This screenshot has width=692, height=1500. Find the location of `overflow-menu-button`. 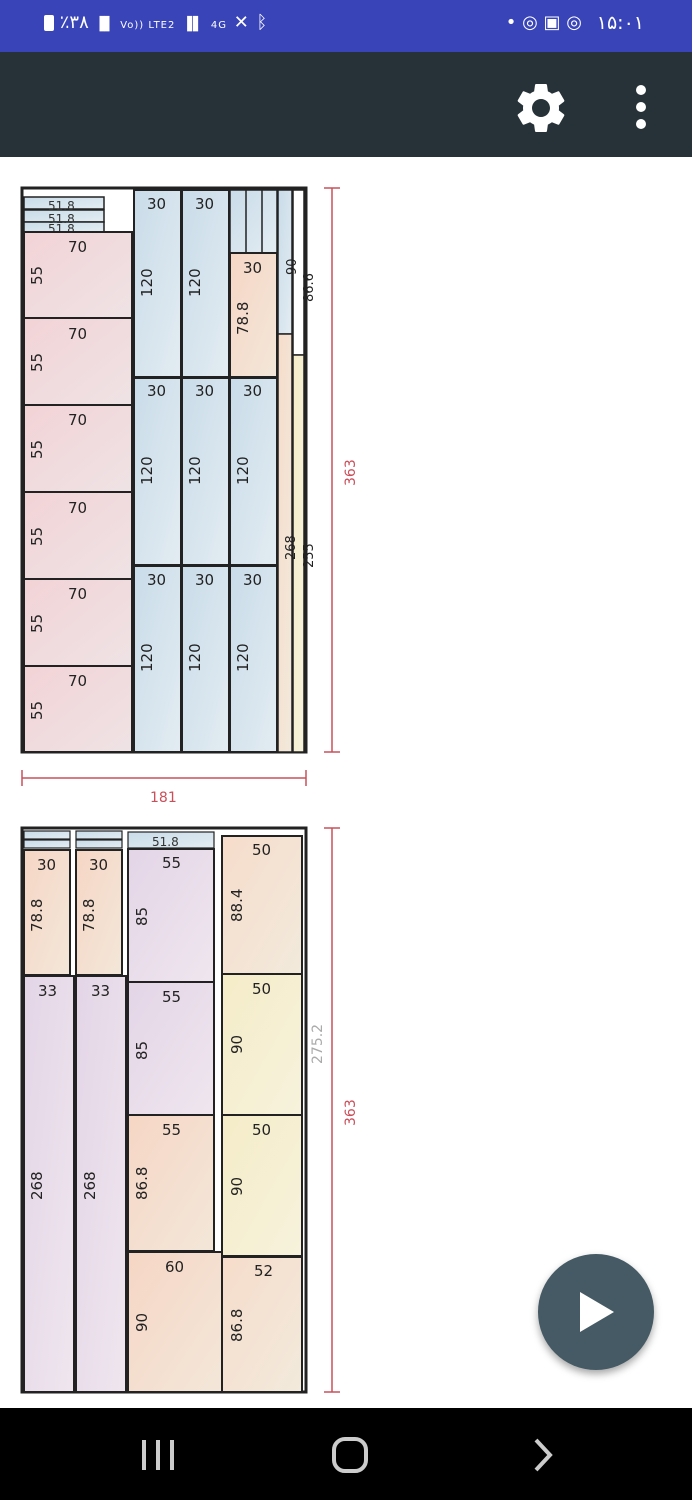

overflow-menu-button is located at coordinates (641, 107).